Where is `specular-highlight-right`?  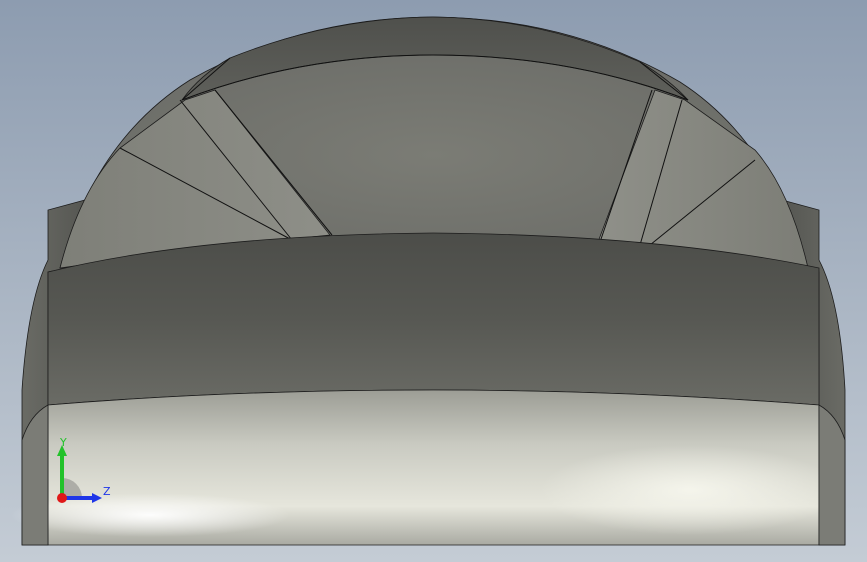 specular-highlight-right is located at coordinates (690, 490).